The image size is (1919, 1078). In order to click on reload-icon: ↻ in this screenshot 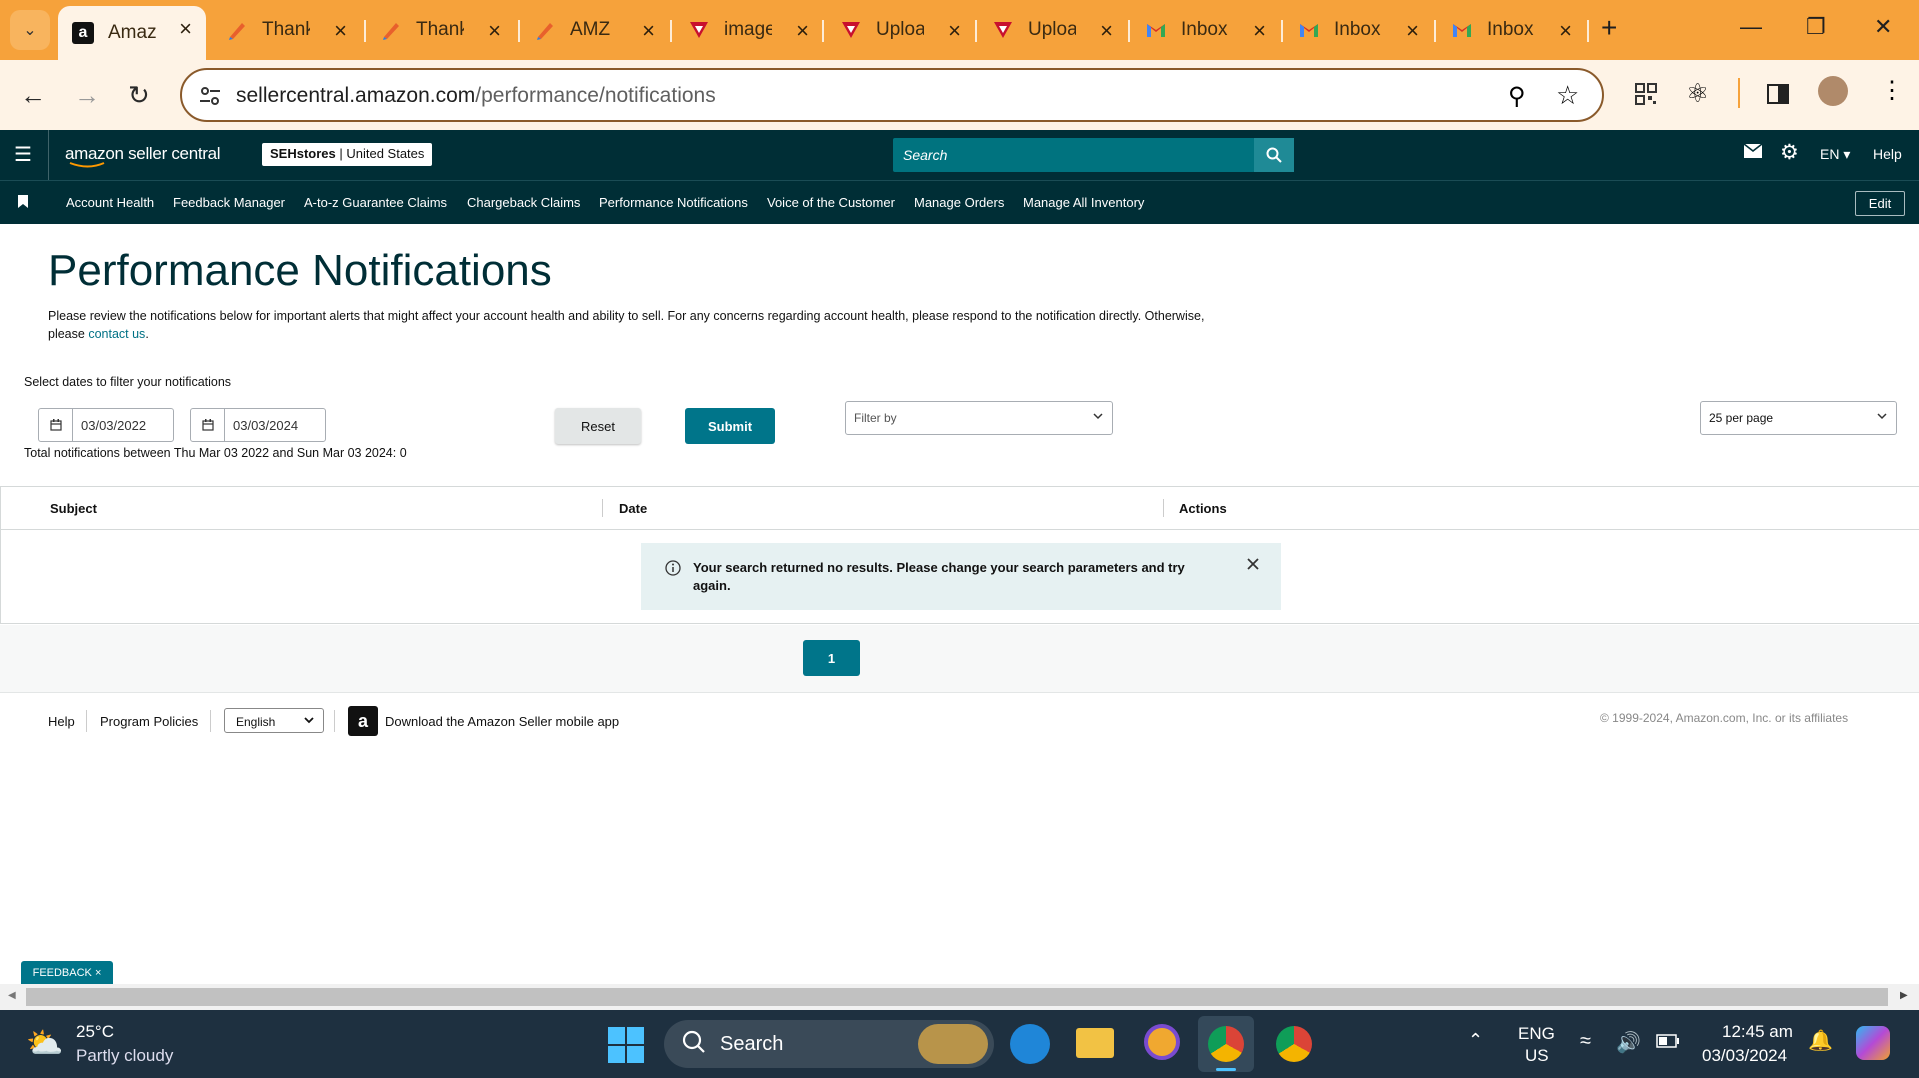, I will do `click(139, 95)`.